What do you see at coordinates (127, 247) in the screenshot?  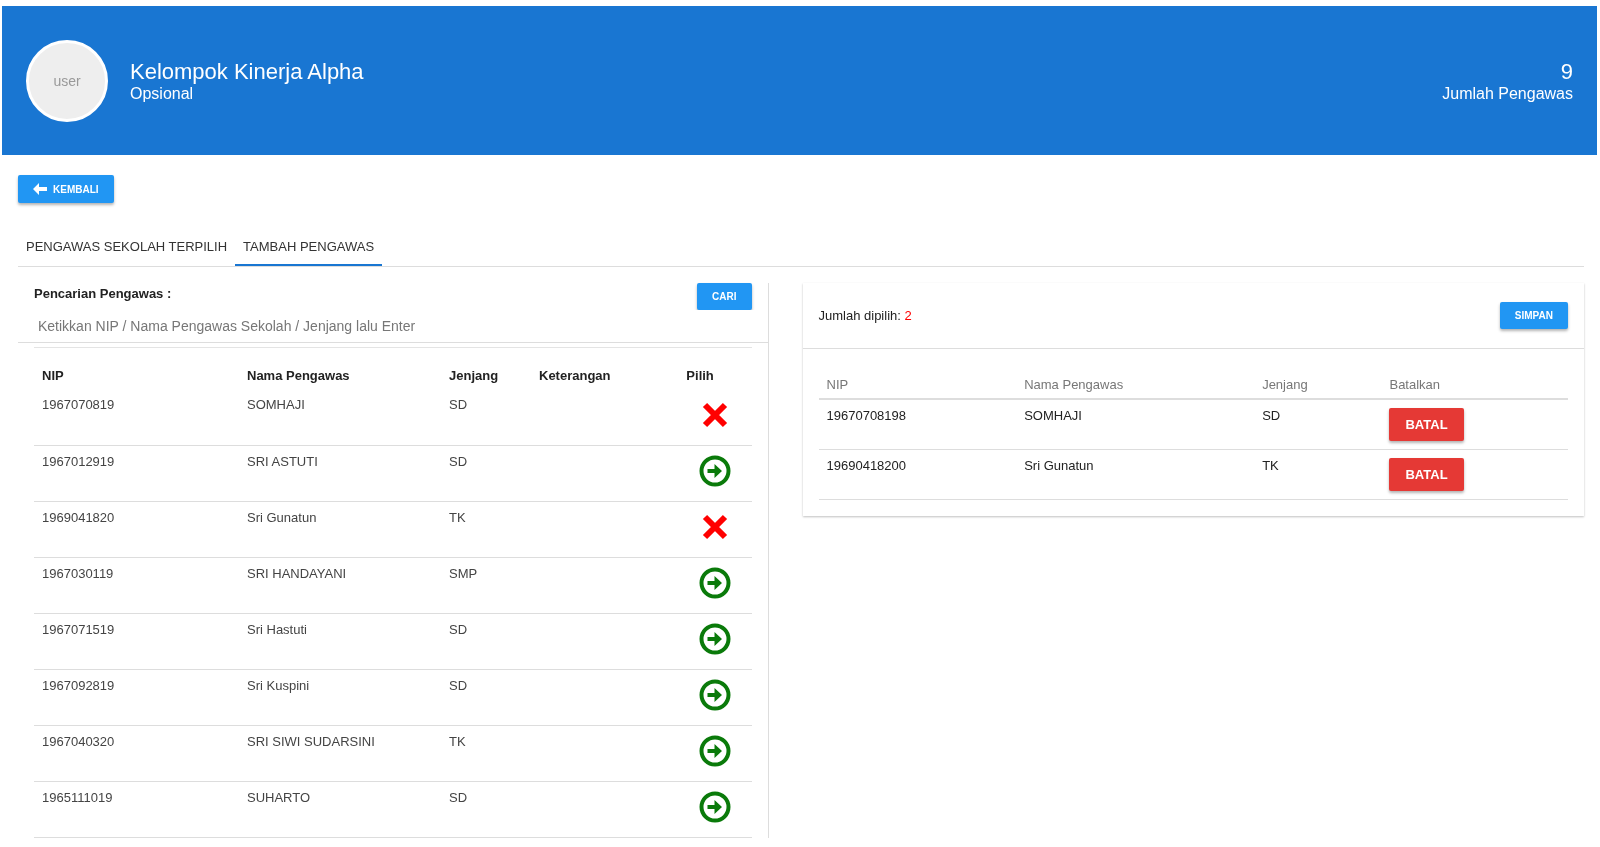 I see `tab: PENGAWAS SEKOLAH TERPILIH` at bounding box center [127, 247].